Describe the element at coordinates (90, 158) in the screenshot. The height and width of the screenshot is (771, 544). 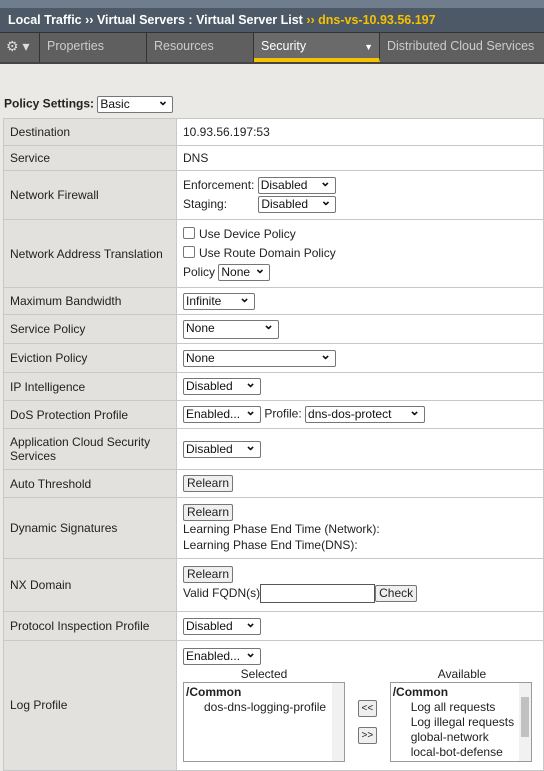
I see `label: Service` at that location.